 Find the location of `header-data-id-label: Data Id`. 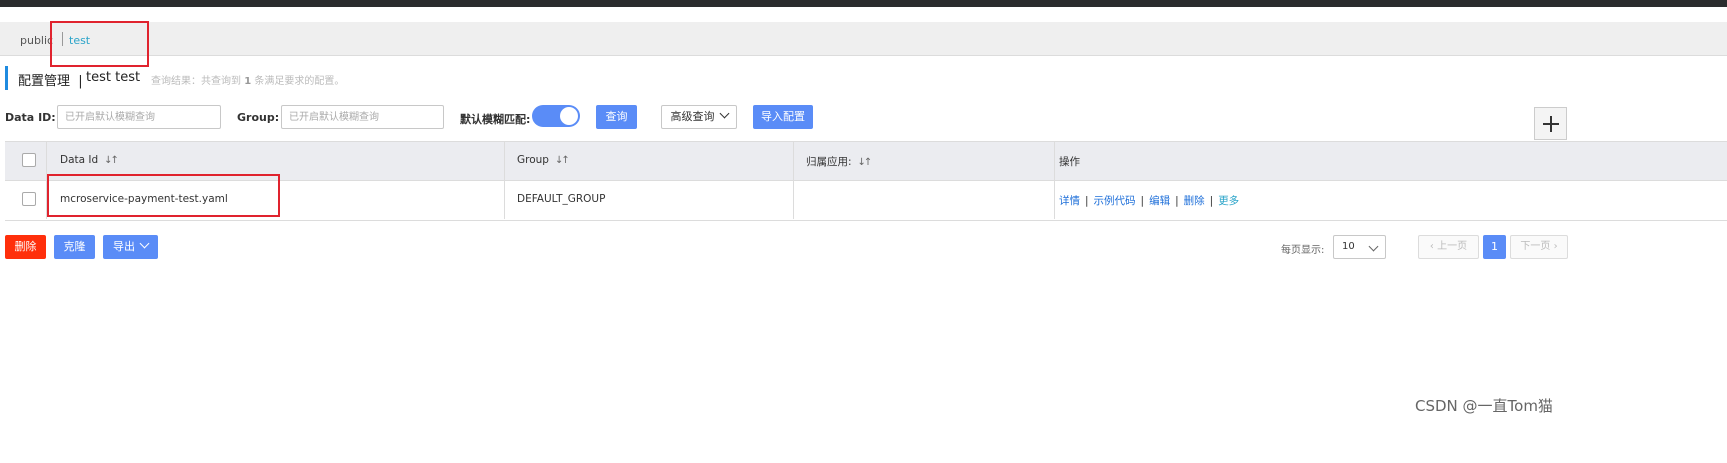

header-data-id-label: Data Id is located at coordinates (79, 160).